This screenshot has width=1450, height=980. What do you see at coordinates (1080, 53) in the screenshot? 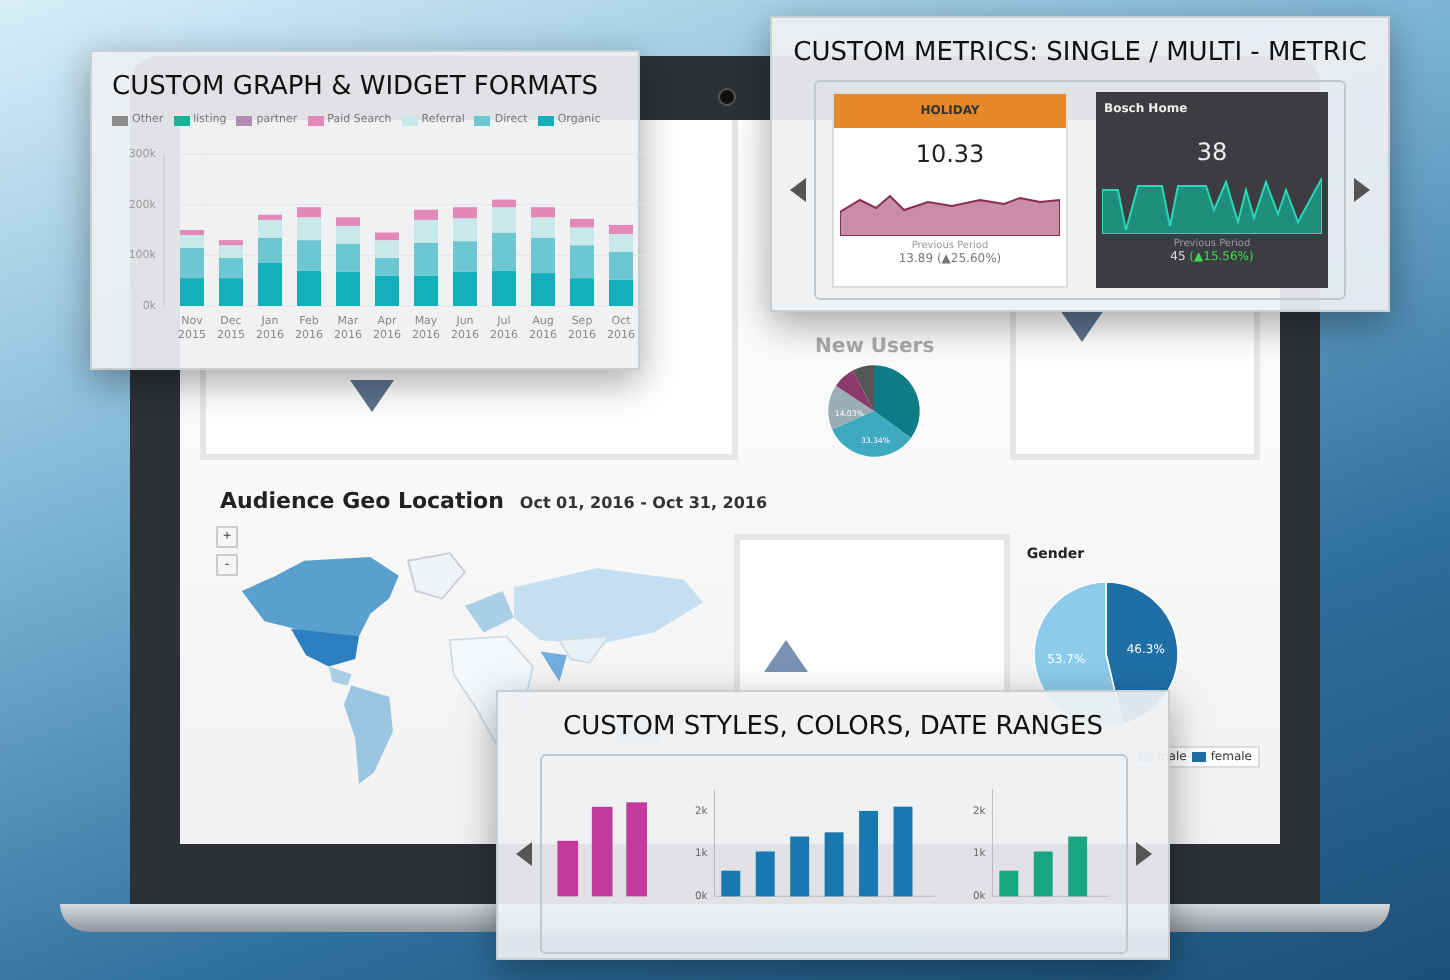
I see `panel-title: CUSTOM METRICS: SINGLE / MULTI - METRIC` at bounding box center [1080, 53].